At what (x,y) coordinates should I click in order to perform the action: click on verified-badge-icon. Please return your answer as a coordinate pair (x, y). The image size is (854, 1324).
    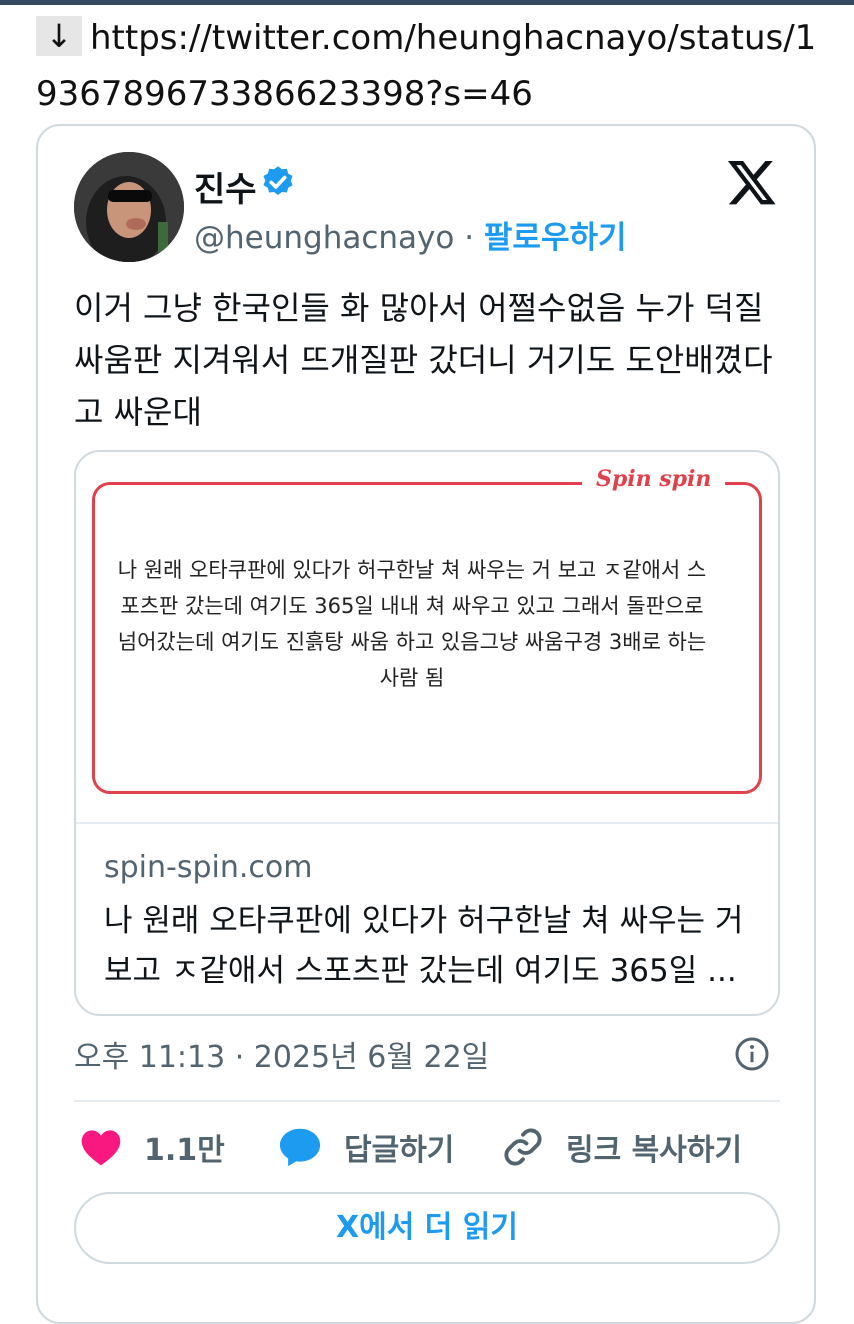
    Looking at the image, I should click on (278, 181).